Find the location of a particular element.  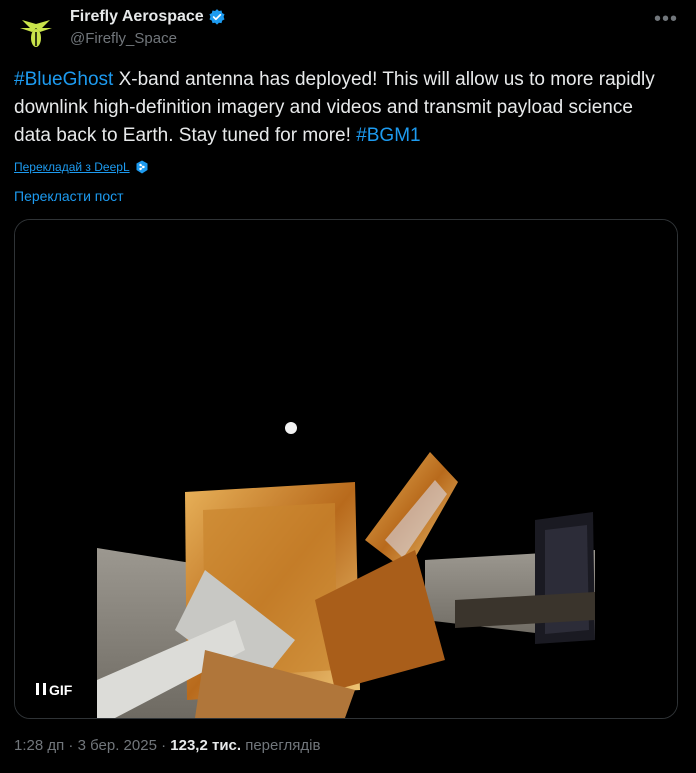

verified-badge-icon is located at coordinates (217, 17).